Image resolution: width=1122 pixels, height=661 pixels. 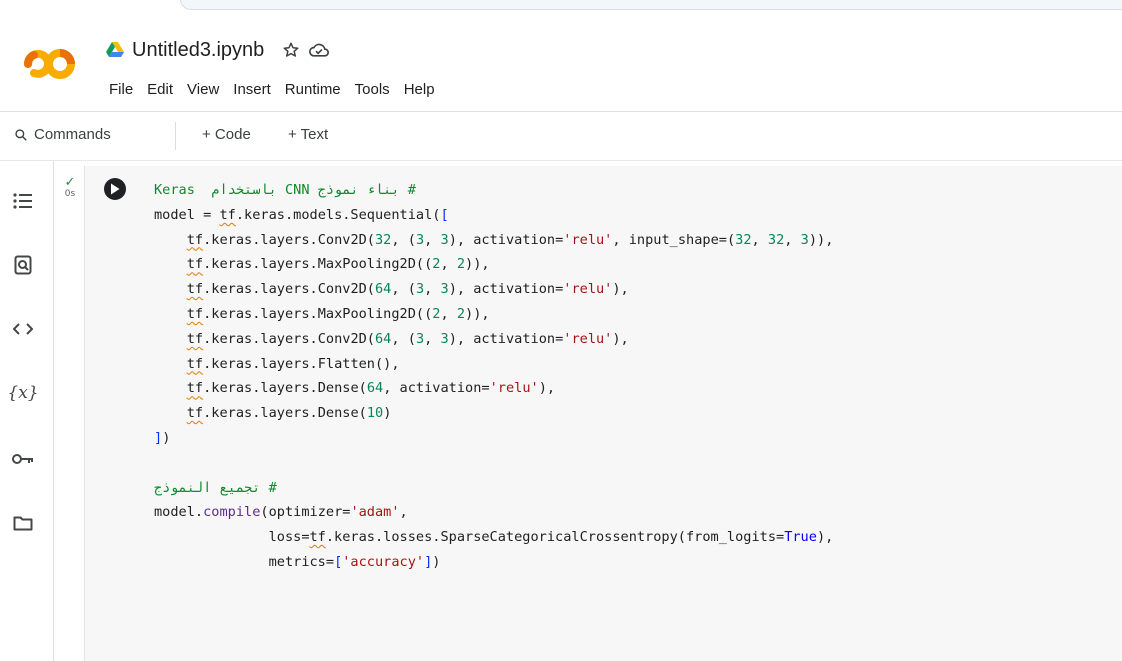 What do you see at coordinates (375, 512) in the screenshot?
I see `code-token: 'adam'` at bounding box center [375, 512].